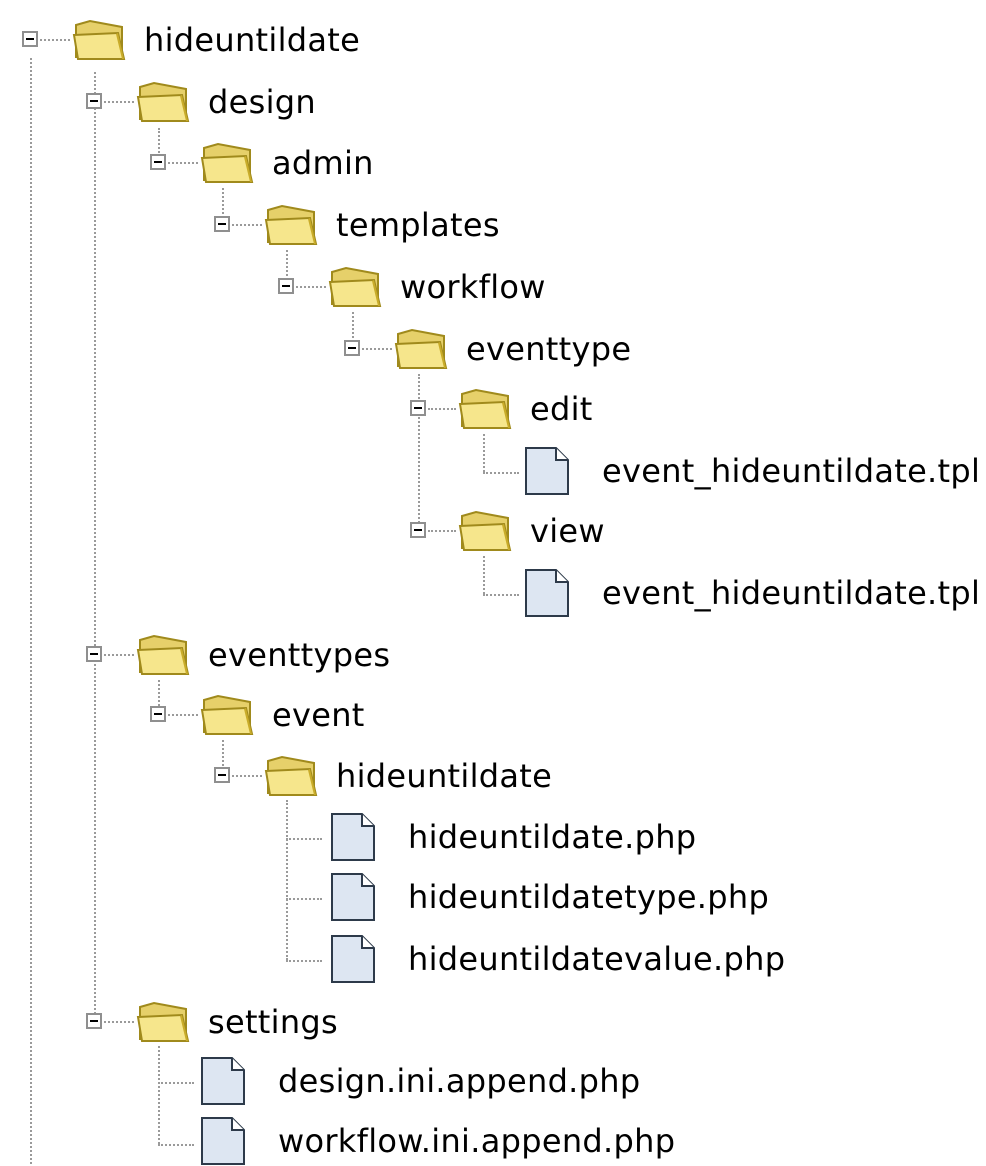  I want to click on node-label: edit, so click(561, 409).